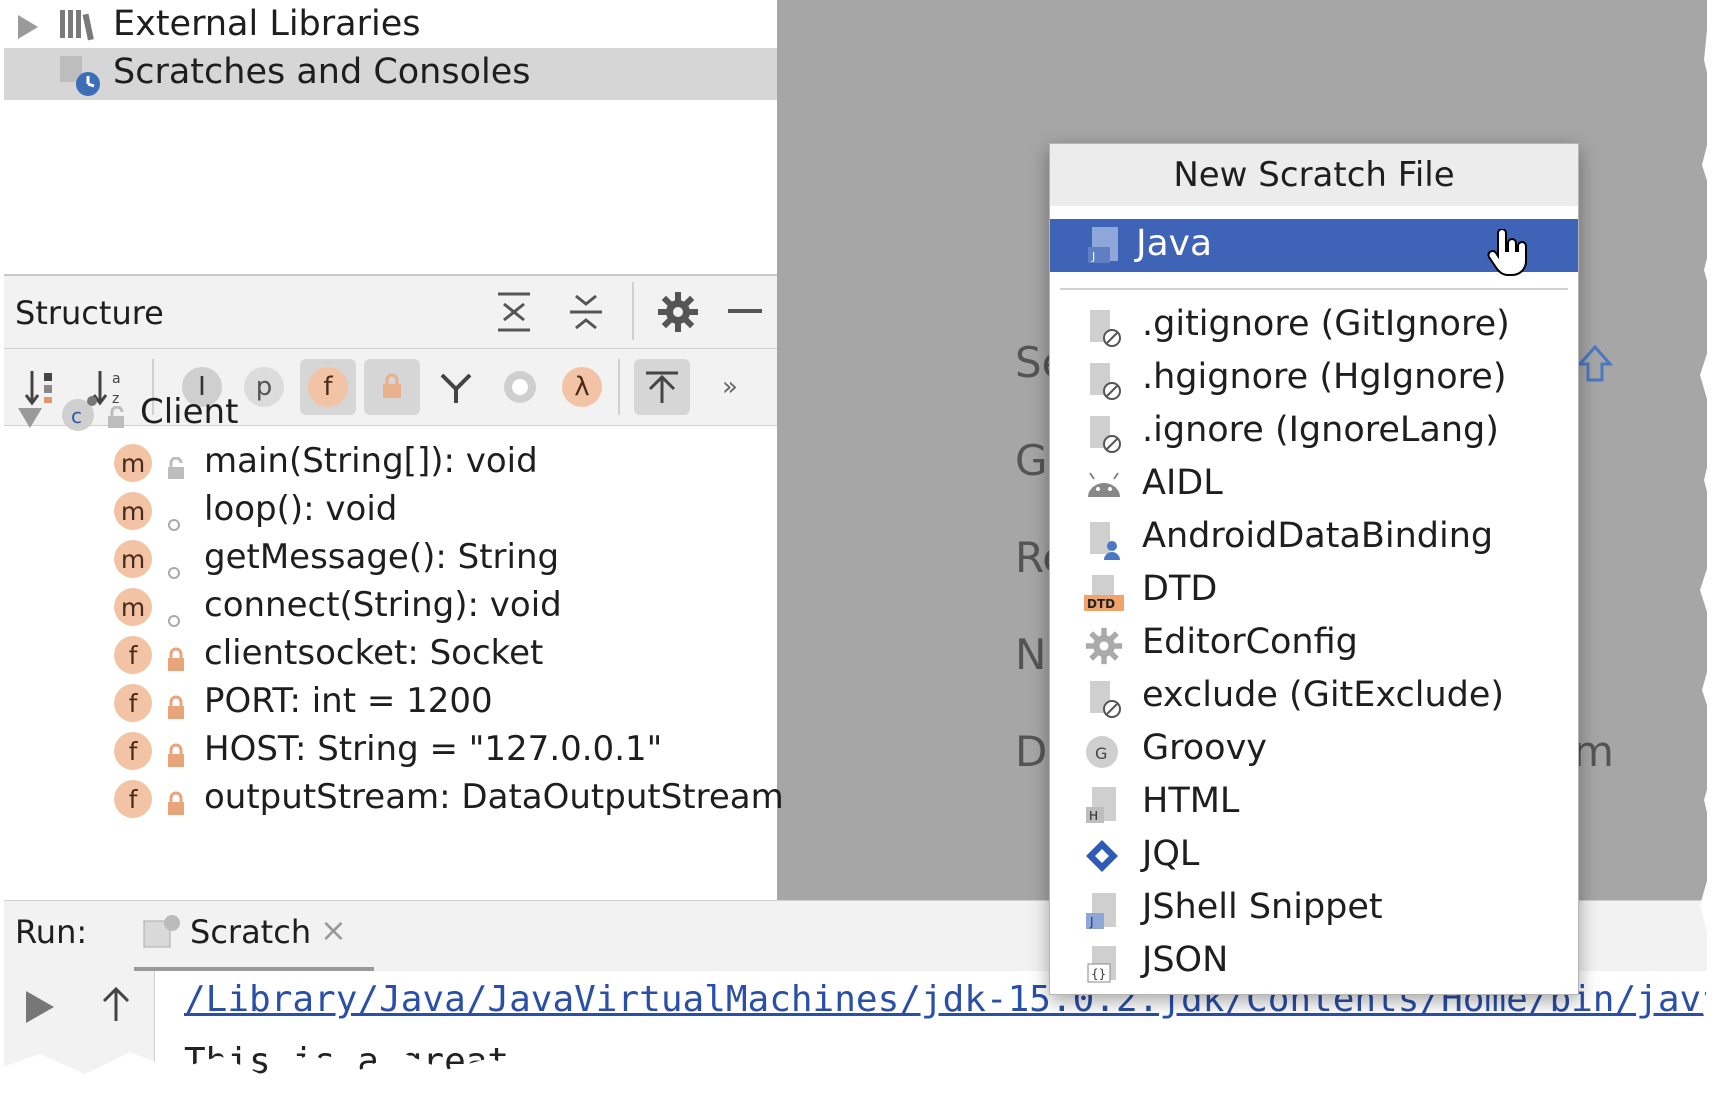 This screenshot has height=1097, width=1725. What do you see at coordinates (1101, 753) in the screenshot?
I see `svg-text: G` at bounding box center [1101, 753].